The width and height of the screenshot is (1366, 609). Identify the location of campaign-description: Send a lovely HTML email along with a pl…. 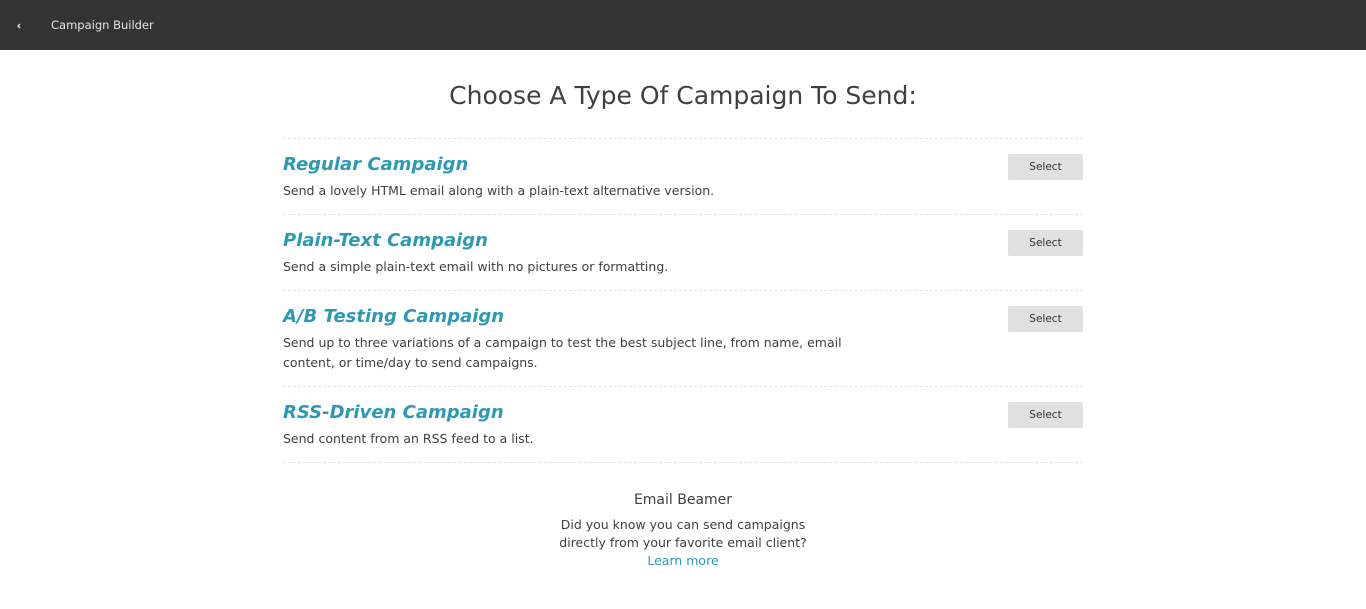
(499, 190).